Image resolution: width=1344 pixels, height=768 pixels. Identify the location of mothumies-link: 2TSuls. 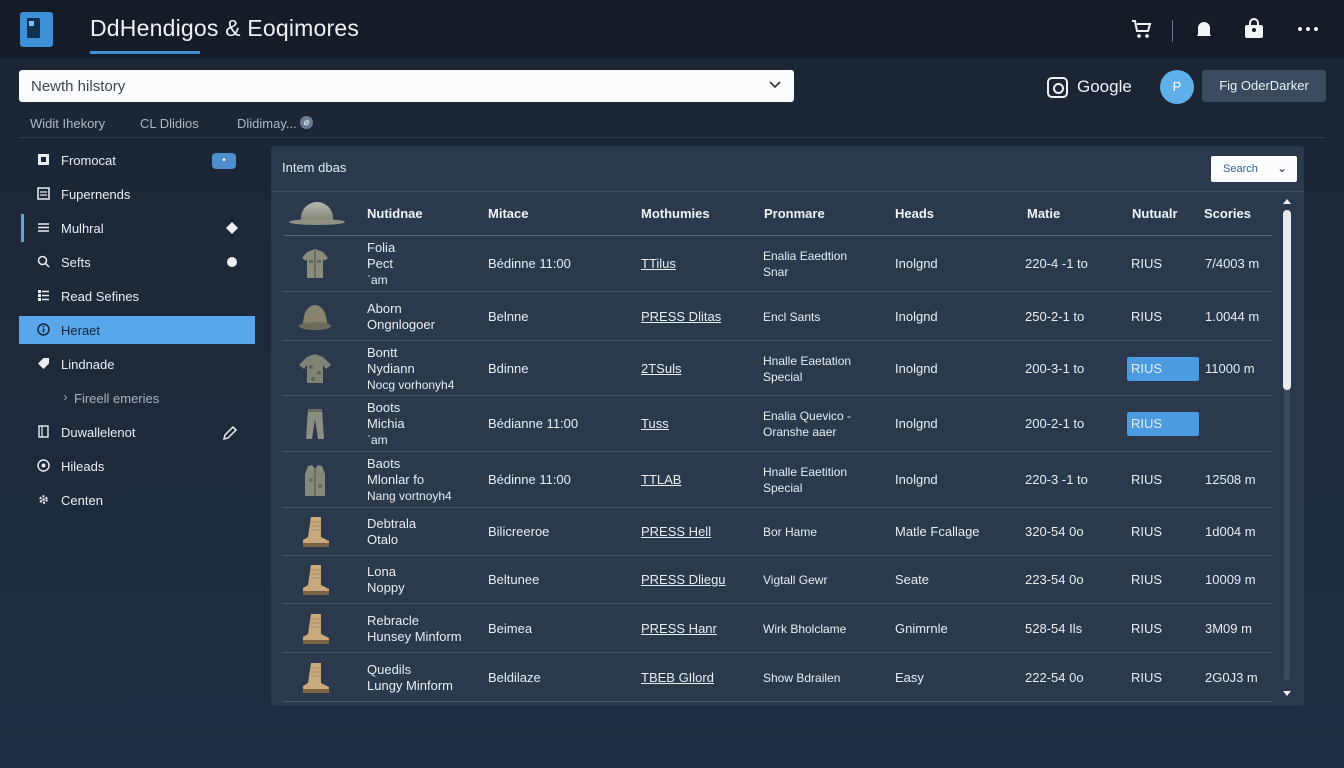
(661, 369).